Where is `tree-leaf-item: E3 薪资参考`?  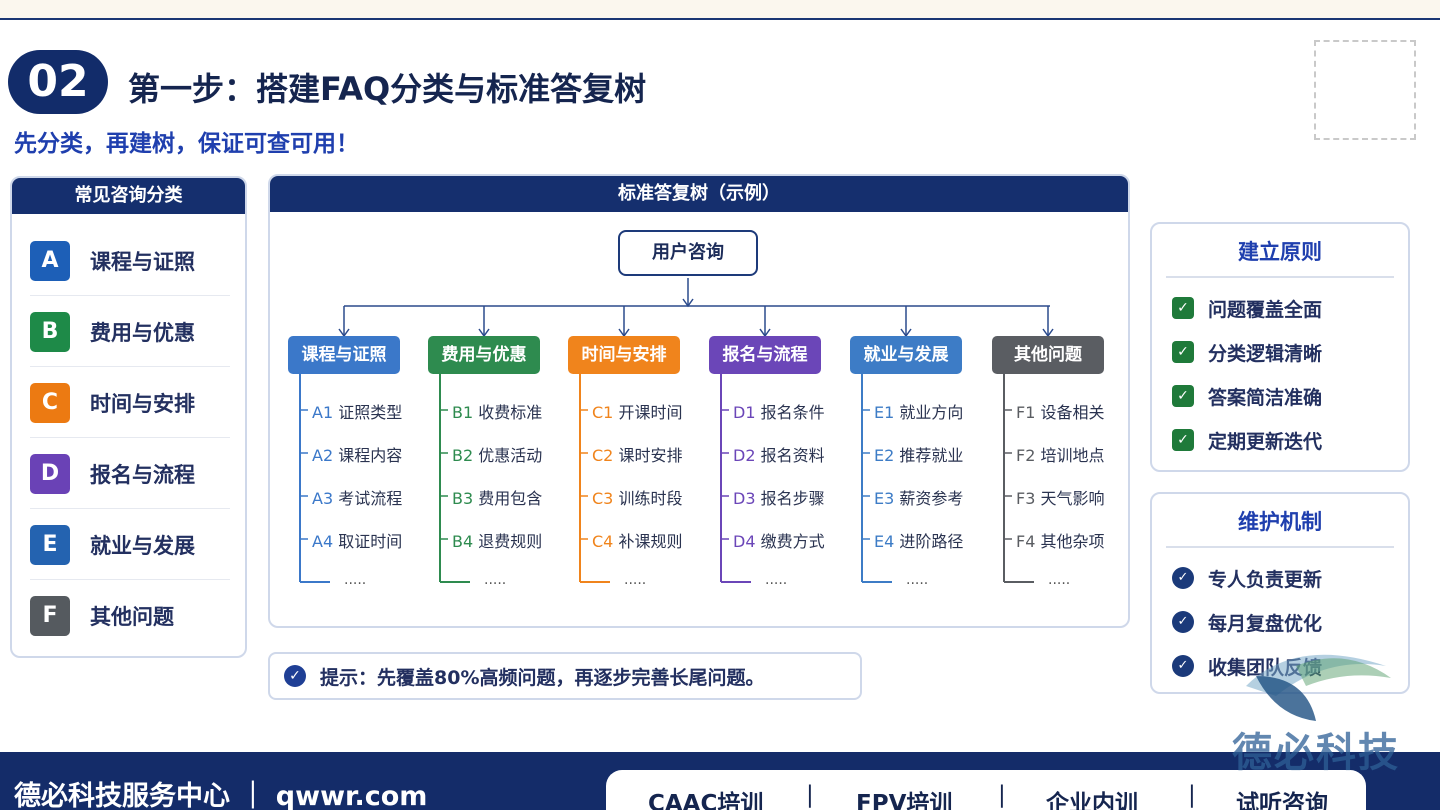 tree-leaf-item: E3 薪资参考 is located at coordinates (918, 497).